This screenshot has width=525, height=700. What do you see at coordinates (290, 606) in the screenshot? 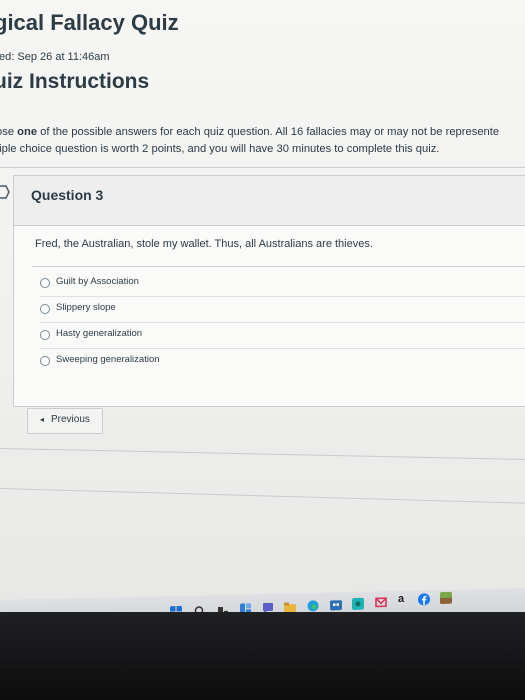
I see `file-explorer-icon` at bounding box center [290, 606].